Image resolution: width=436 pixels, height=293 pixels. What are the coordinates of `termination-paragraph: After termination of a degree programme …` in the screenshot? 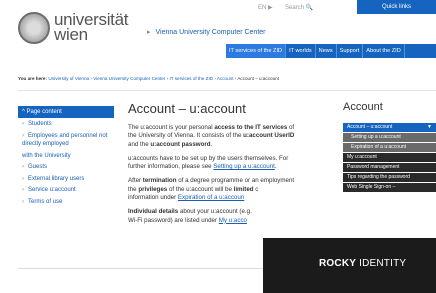 It's located at (211, 189).